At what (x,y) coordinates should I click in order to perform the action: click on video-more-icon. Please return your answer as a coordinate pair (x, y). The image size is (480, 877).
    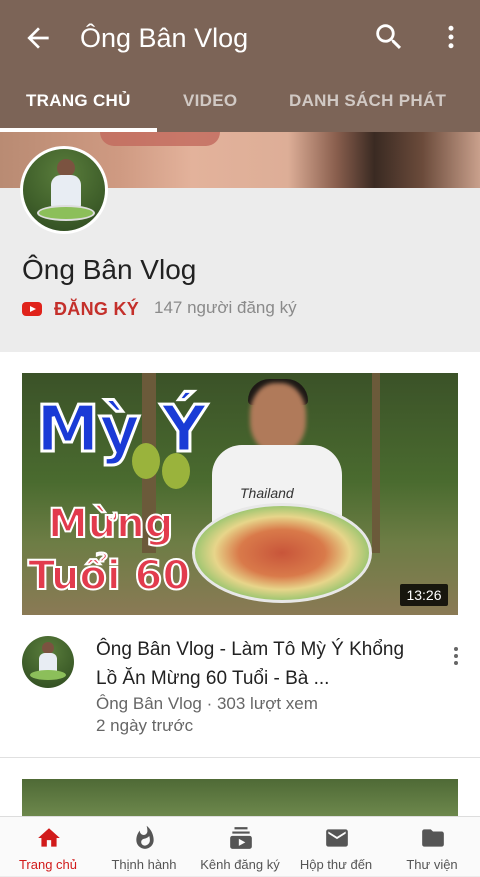
    Looking at the image, I should click on (456, 656).